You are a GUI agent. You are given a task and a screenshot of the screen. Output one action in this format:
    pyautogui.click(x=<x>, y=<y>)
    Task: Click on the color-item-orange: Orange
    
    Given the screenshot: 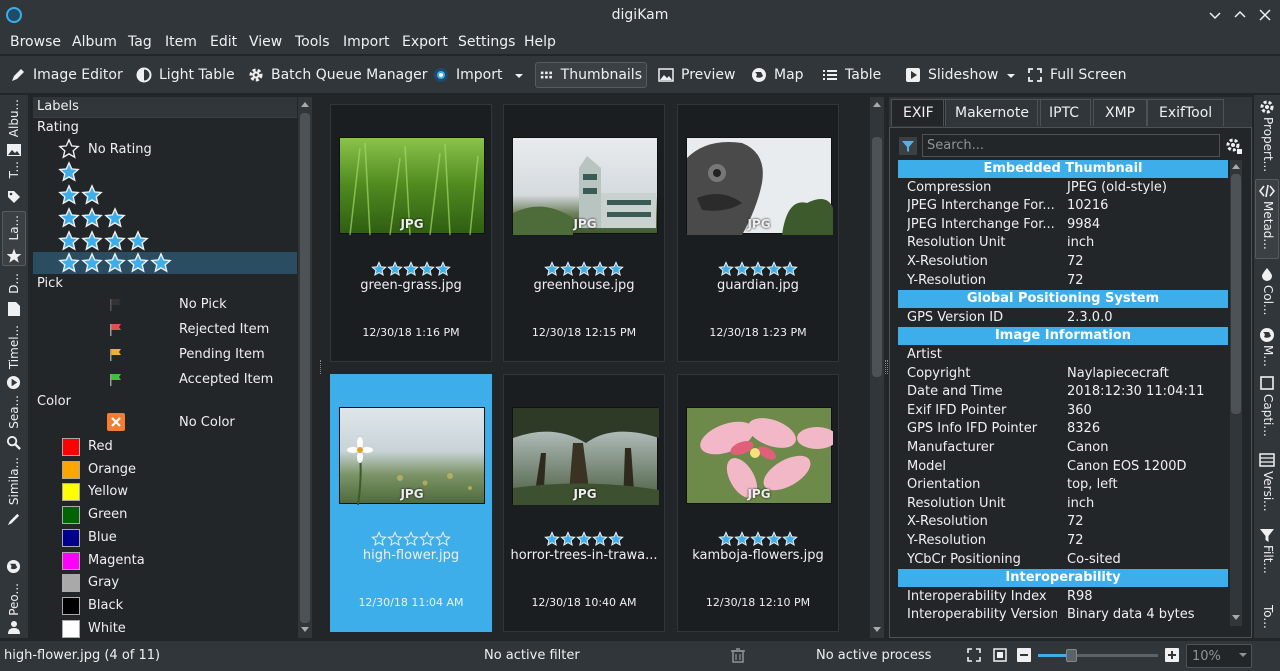 What is the action you would take?
    pyautogui.click(x=165, y=470)
    